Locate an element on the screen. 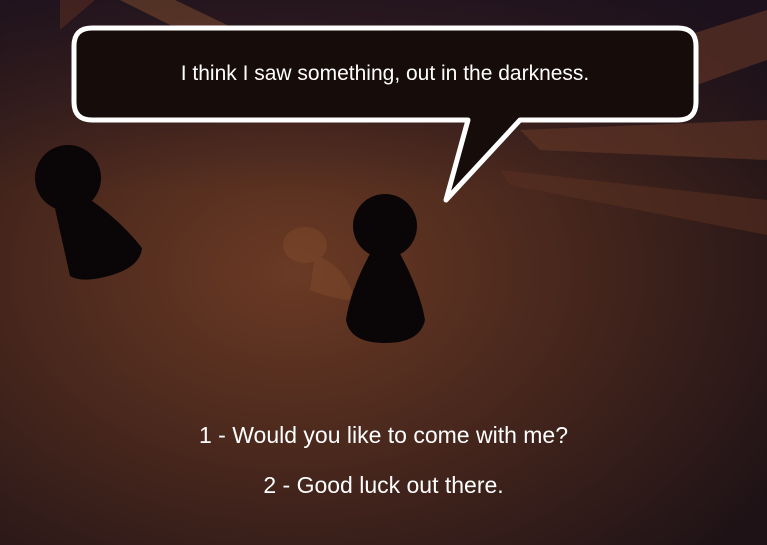  dialogue-choice-2: 2 - Good luck out there. is located at coordinates (383, 485).